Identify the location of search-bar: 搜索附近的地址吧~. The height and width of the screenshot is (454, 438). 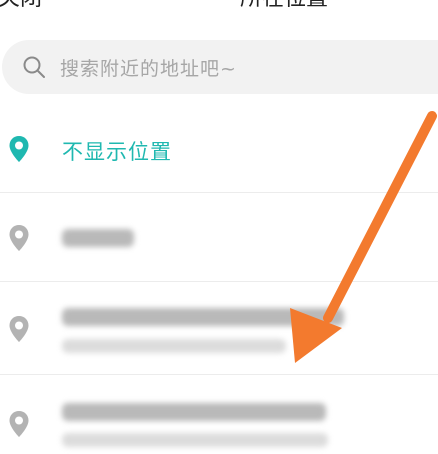
(220, 67).